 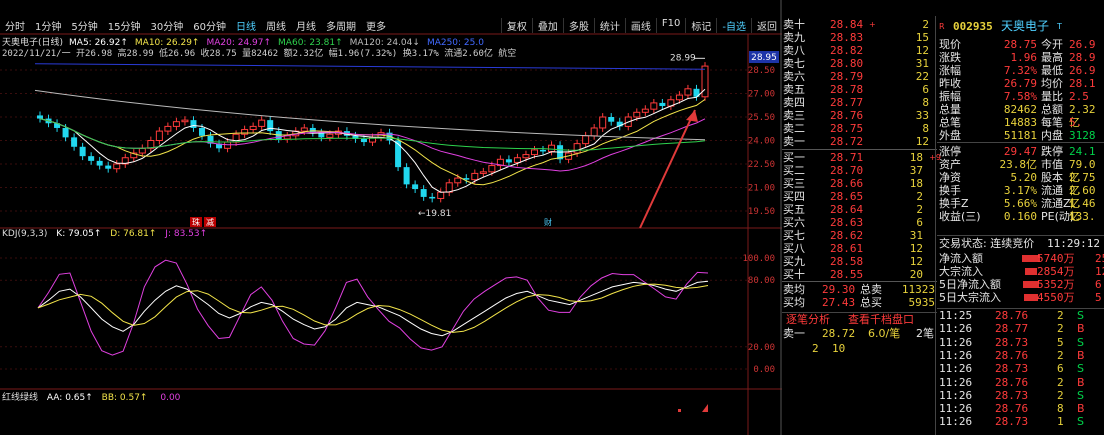 I want to click on fund-flow-label: 5日净流入额, so click(x=970, y=284).